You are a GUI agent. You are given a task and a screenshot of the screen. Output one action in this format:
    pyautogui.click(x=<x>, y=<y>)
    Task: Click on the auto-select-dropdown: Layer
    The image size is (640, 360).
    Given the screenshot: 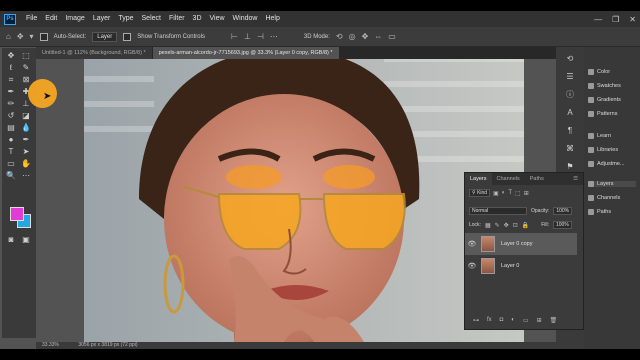 What is the action you would take?
    pyautogui.click(x=105, y=36)
    